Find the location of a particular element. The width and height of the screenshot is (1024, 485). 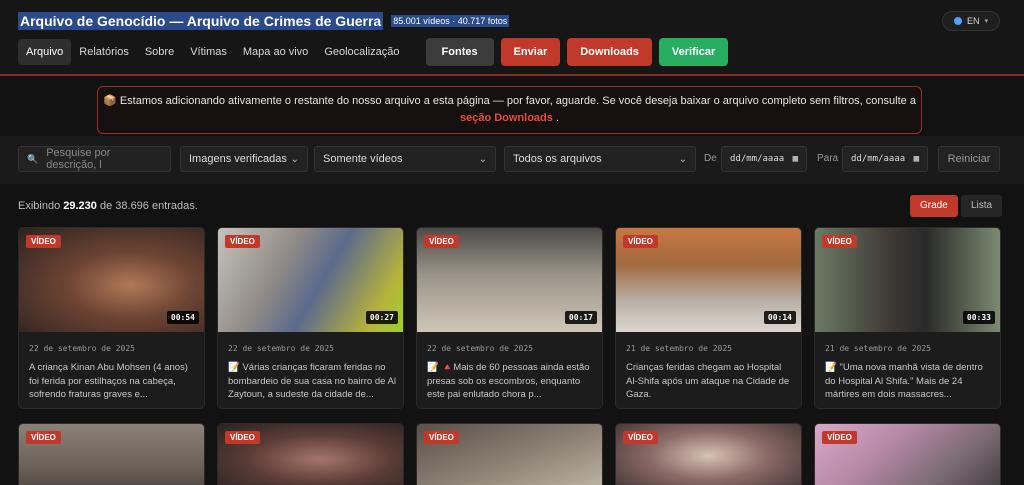

language-switcher: EN ▾ is located at coordinates (971, 21).